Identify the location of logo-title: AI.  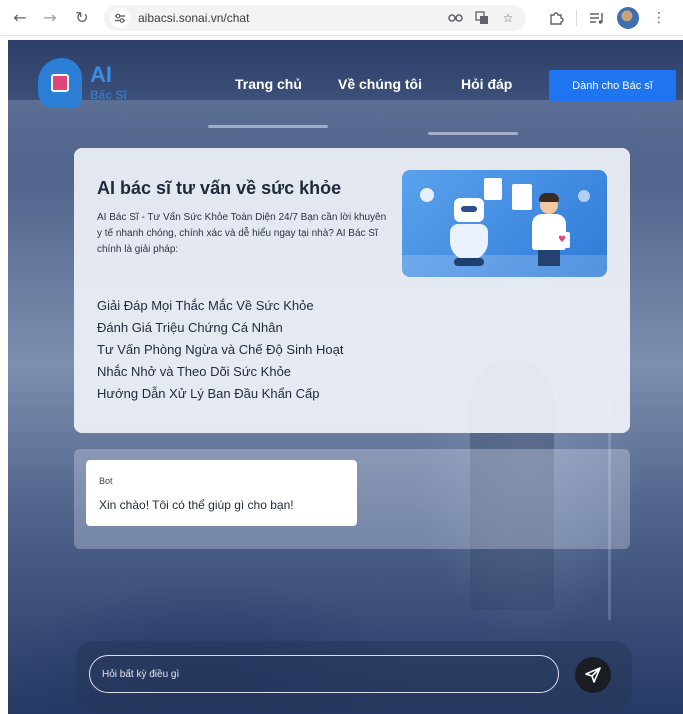
(101, 74).